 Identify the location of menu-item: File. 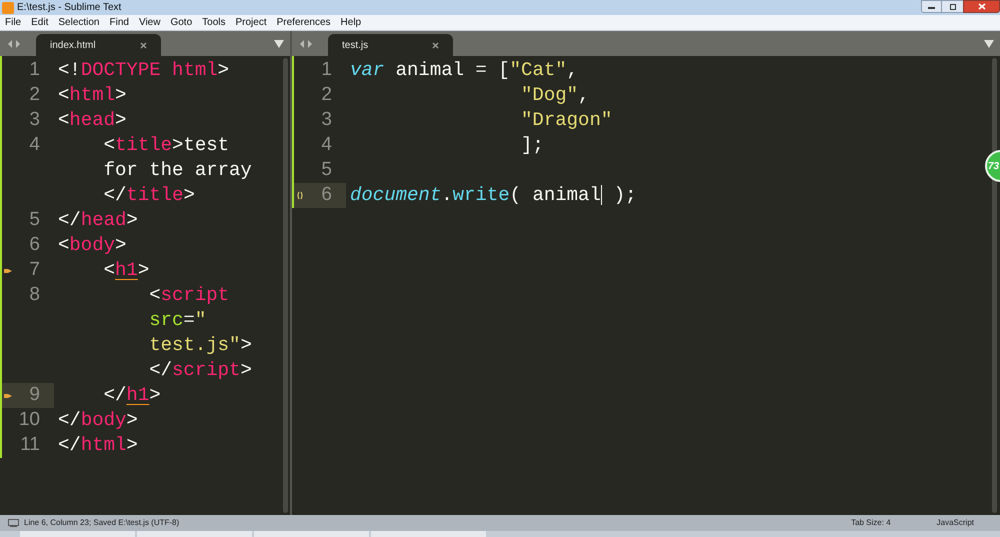
(13, 22).